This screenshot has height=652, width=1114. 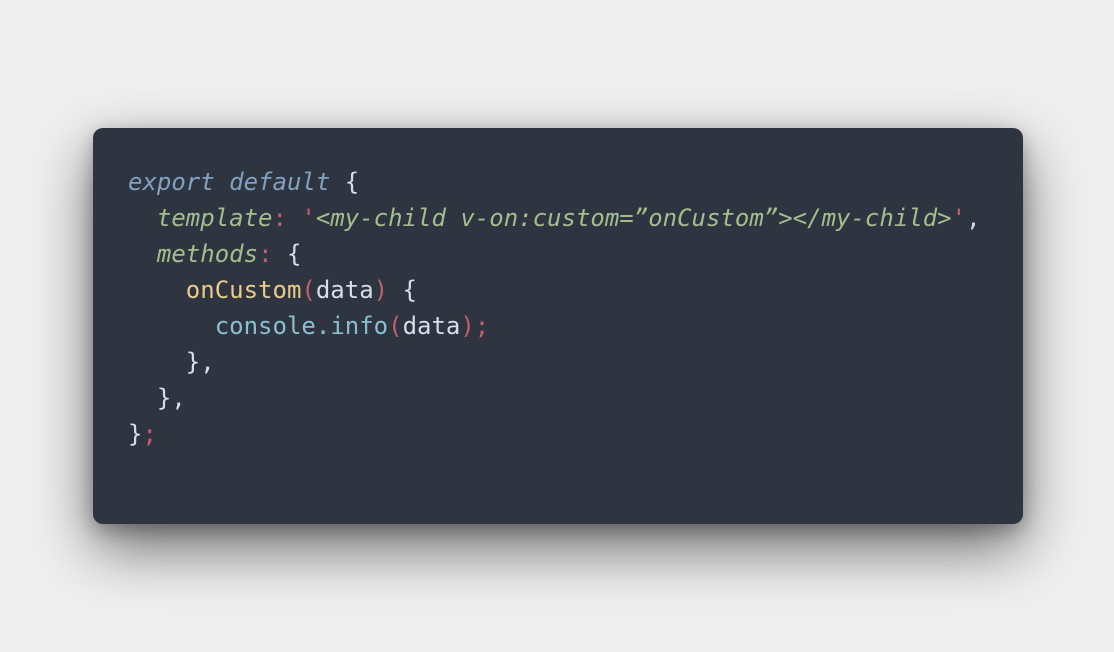 I want to click on keyword-default: default, so click(x=280, y=182).